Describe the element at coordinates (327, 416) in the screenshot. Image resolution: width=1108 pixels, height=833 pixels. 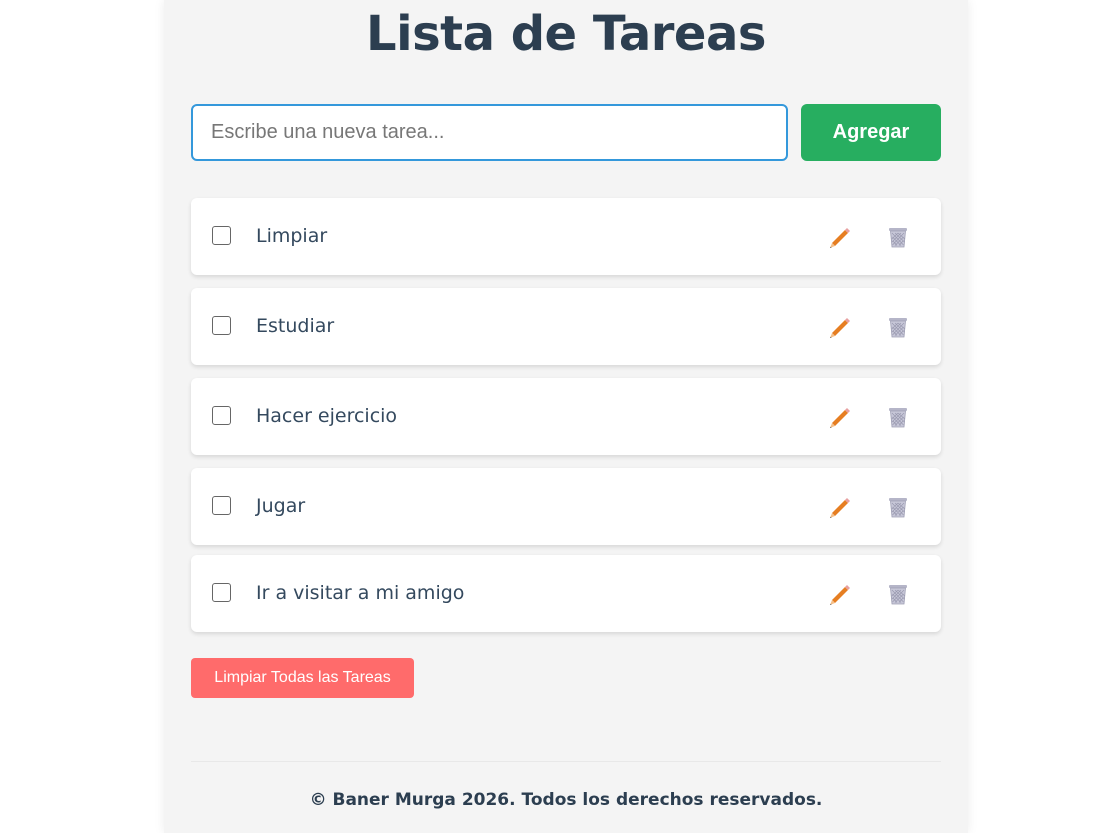
I see `task-text: Hacer ejercicio` at that location.